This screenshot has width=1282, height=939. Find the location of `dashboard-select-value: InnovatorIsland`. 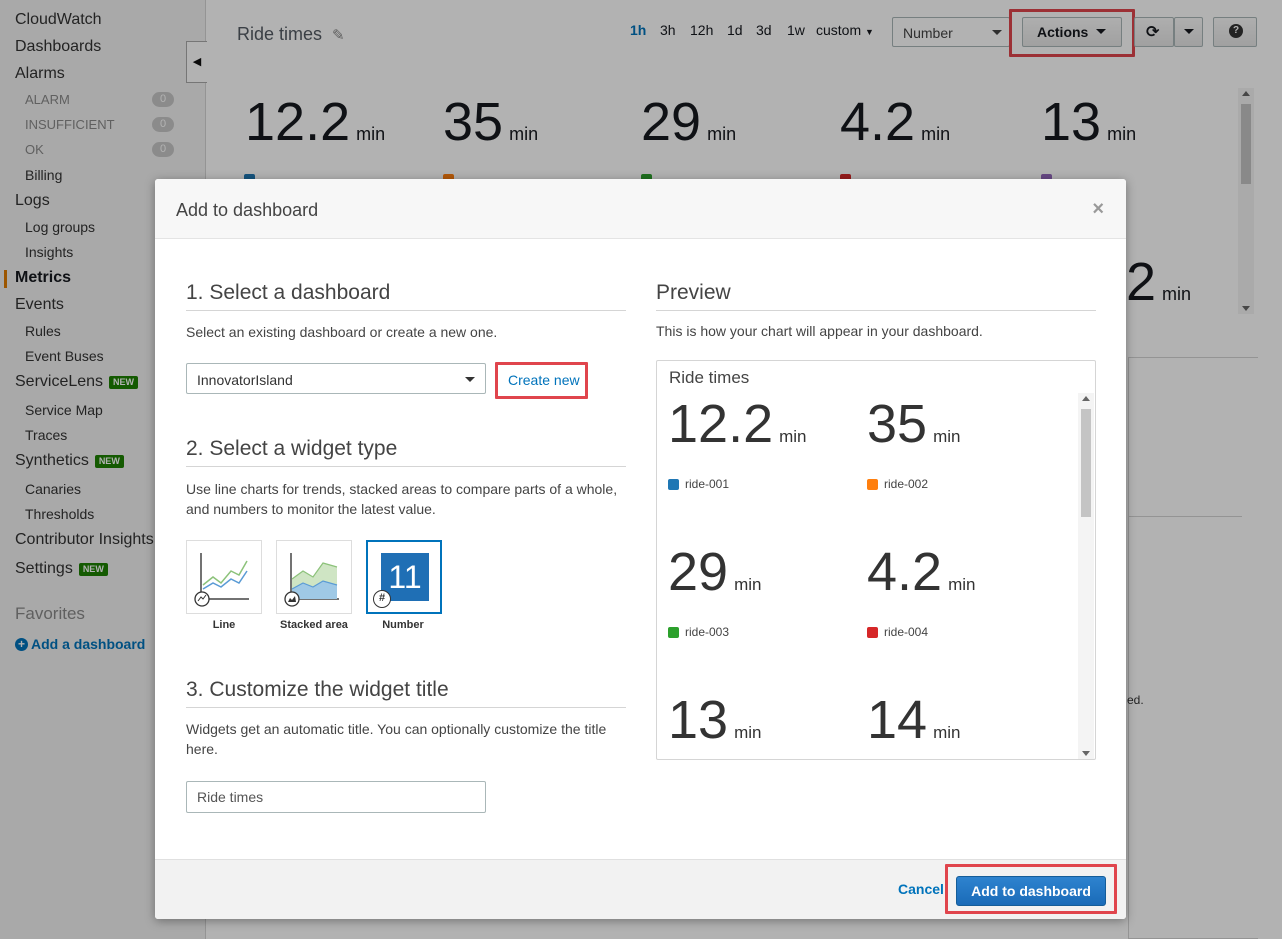

dashboard-select-value: InnovatorIsland is located at coordinates (245, 380).